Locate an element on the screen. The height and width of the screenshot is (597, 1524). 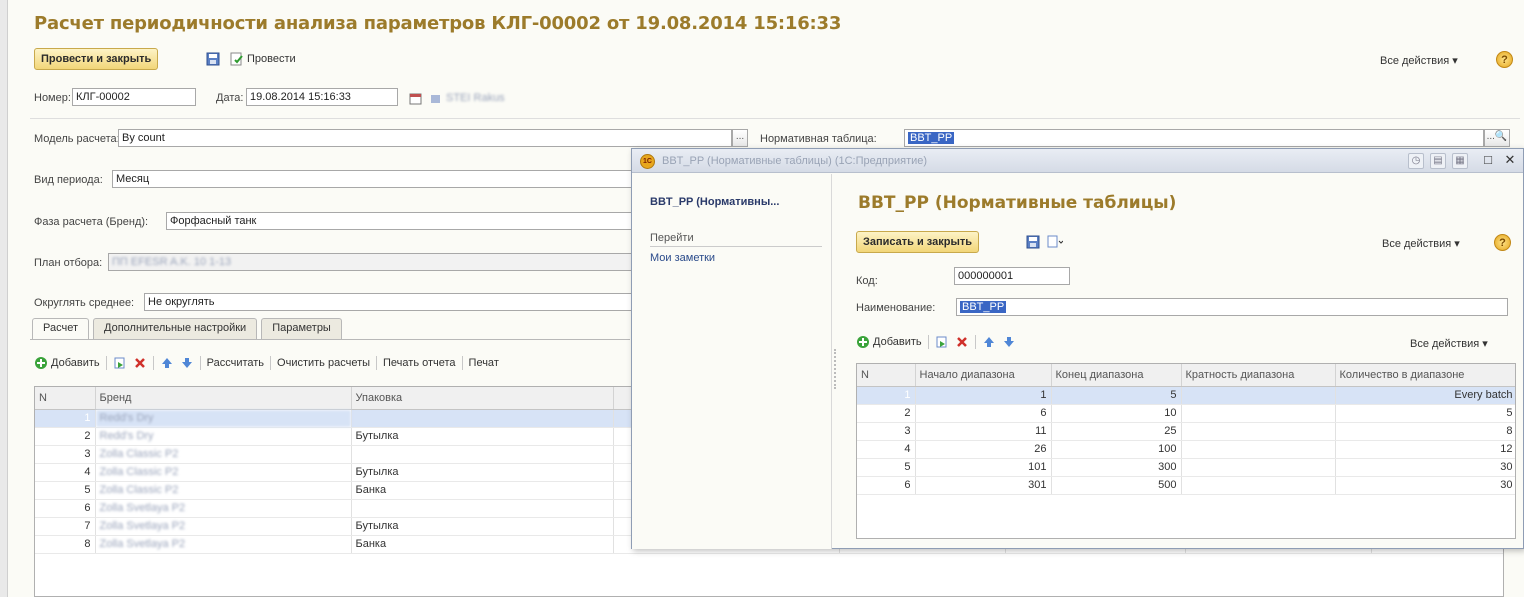
post-and-close-button: Провести и закрыть is located at coordinates (96, 59).